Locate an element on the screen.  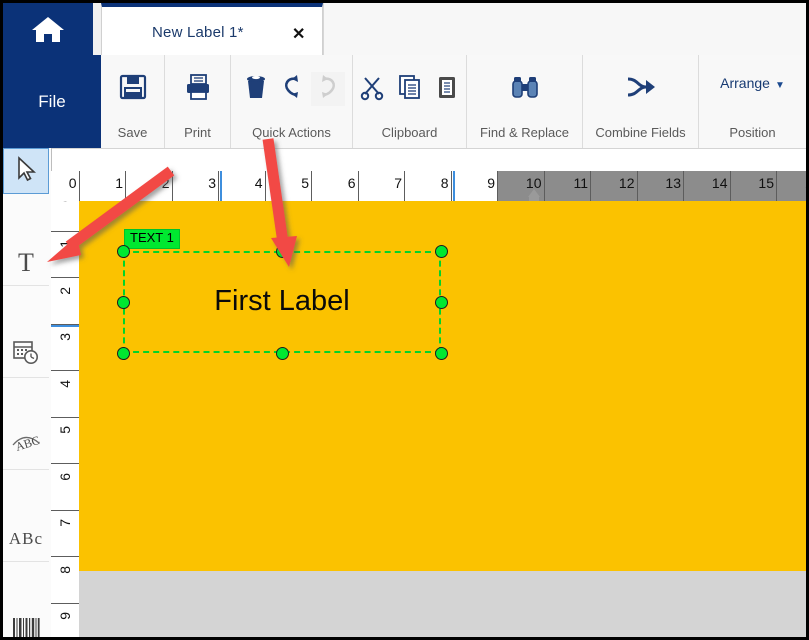
paste-icon is located at coordinates (447, 89).